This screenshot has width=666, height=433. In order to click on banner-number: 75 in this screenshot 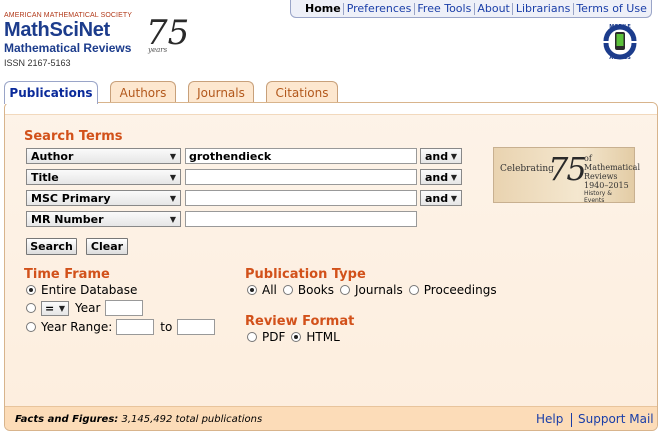, I will do `click(567, 169)`.